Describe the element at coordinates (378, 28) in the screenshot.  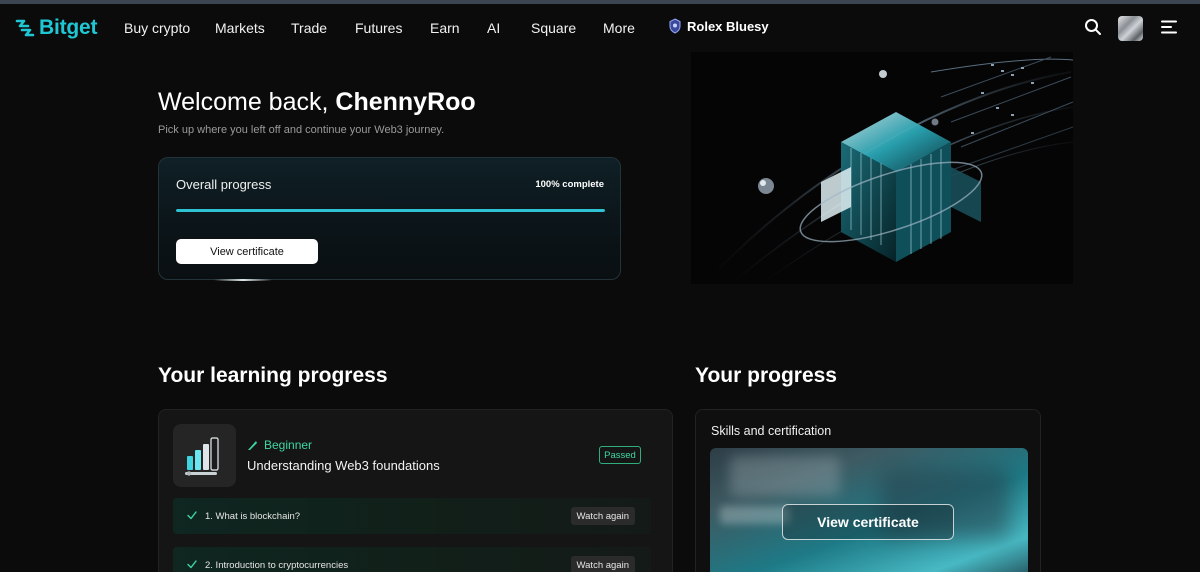
I see `nav-item-futures: Futures` at that location.